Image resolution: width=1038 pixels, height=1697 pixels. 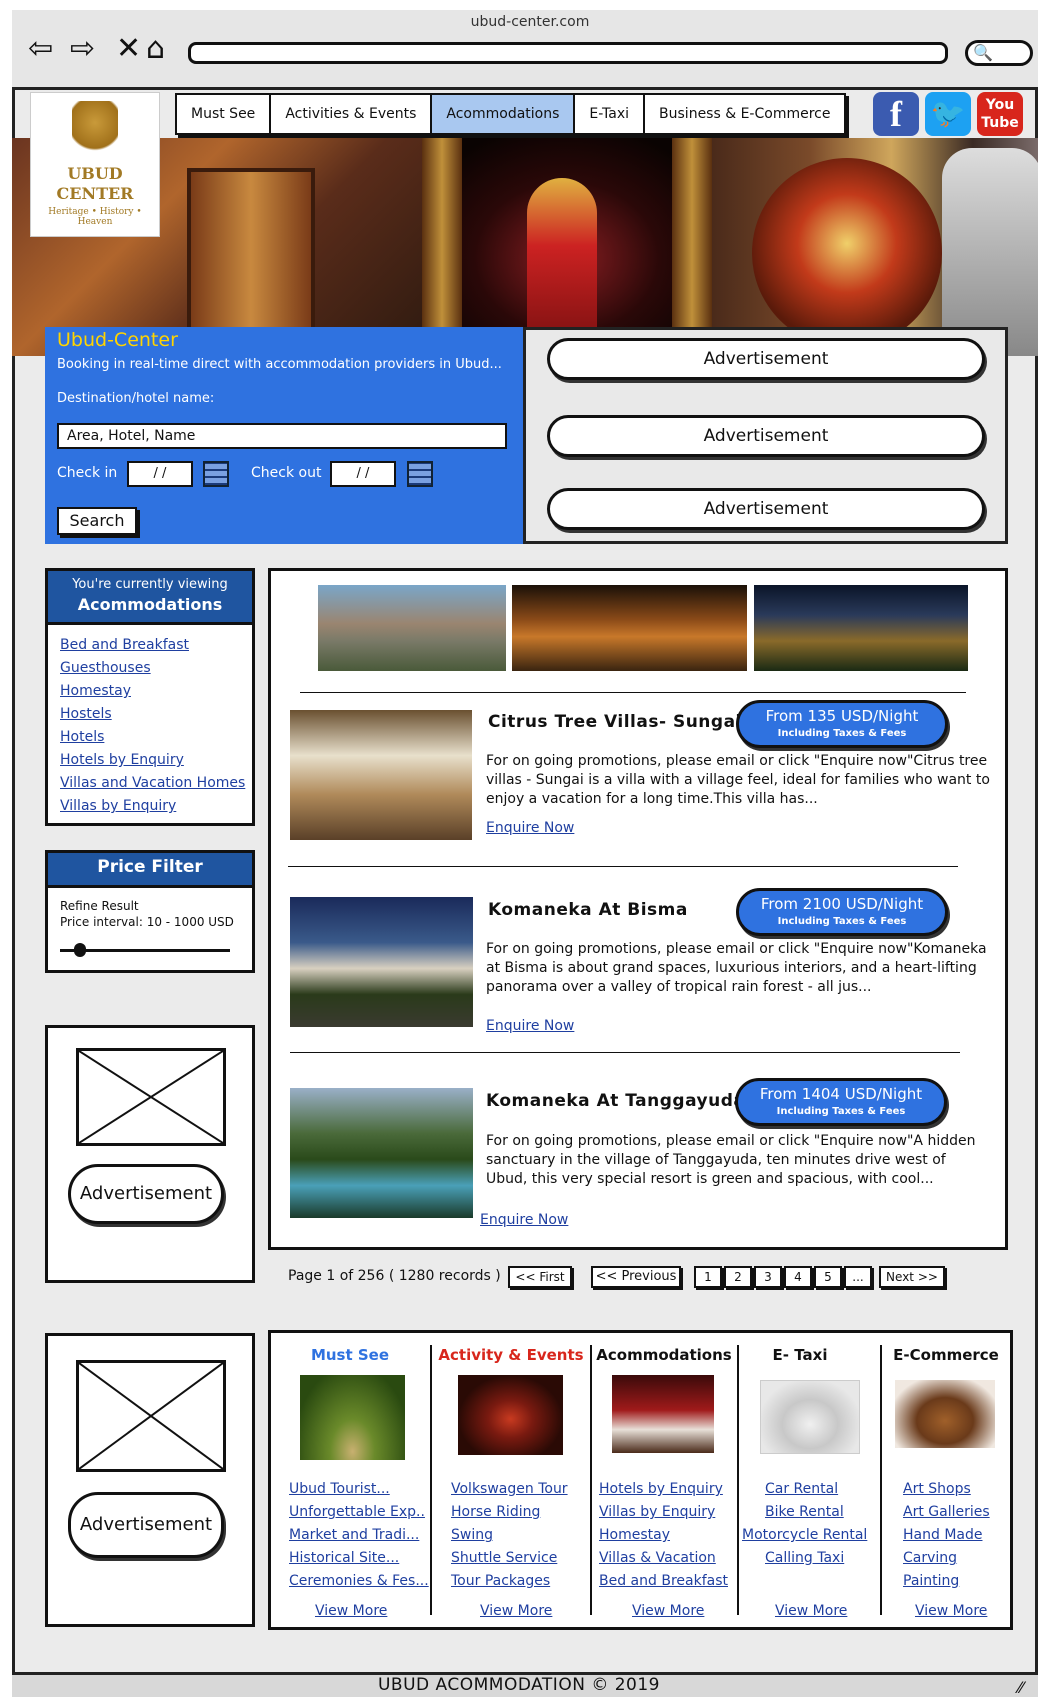 I want to click on resize-grip-icon: ⁄⁄, so click(x=1020, y=1687).